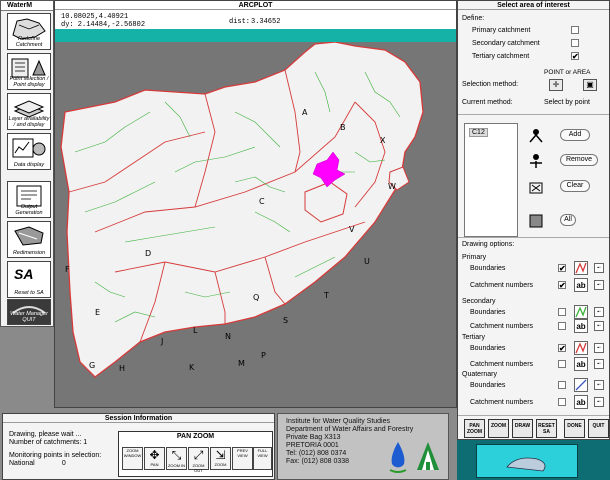 The width and height of the screenshot is (610, 480). What do you see at coordinates (599, 312) in the screenshot?
I see `secondary-boundary-style-button: ▪▫` at bounding box center [599, 312].